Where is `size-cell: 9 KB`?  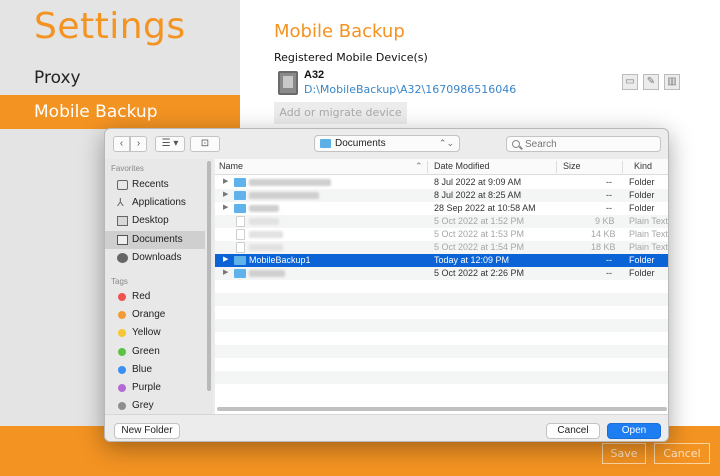
size-cell: 9 KB is located at coordinates (605, 221).